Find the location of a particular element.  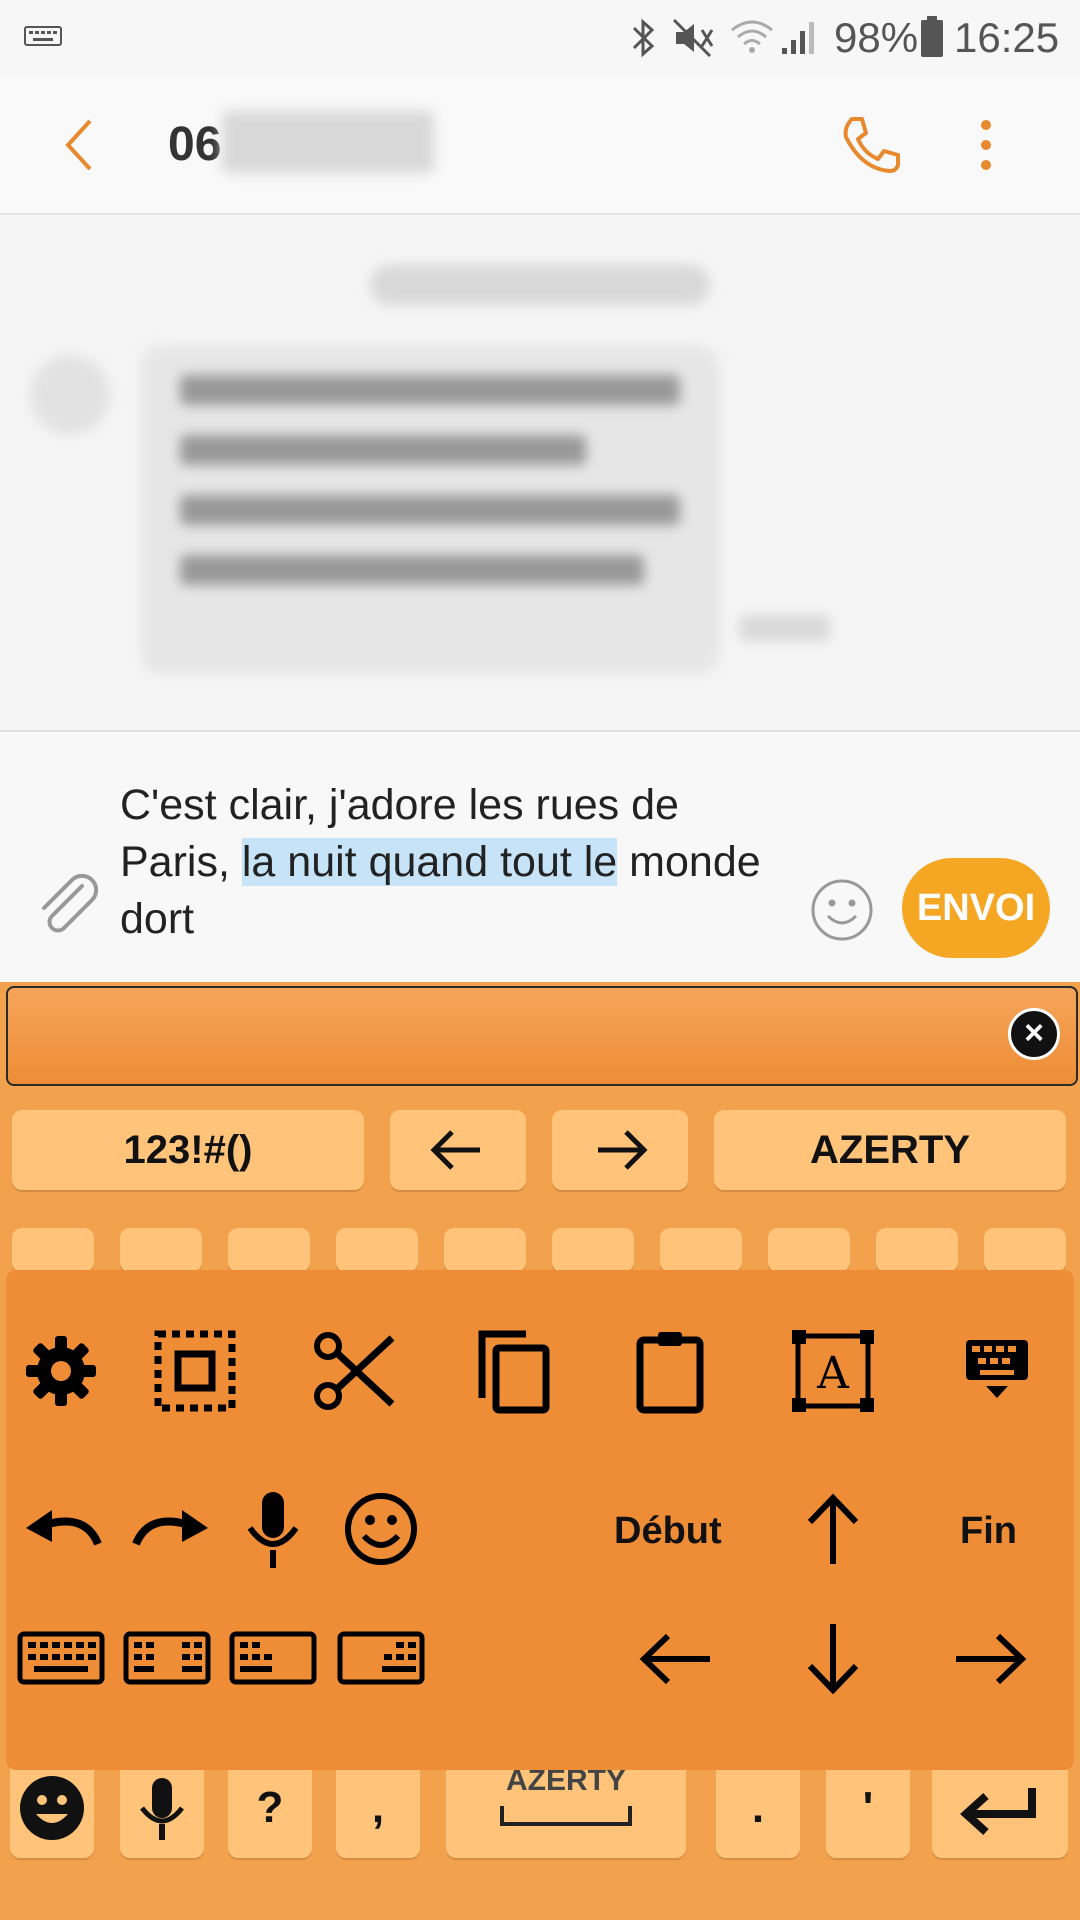

microphone-key is located at coordinates (162, 1808).